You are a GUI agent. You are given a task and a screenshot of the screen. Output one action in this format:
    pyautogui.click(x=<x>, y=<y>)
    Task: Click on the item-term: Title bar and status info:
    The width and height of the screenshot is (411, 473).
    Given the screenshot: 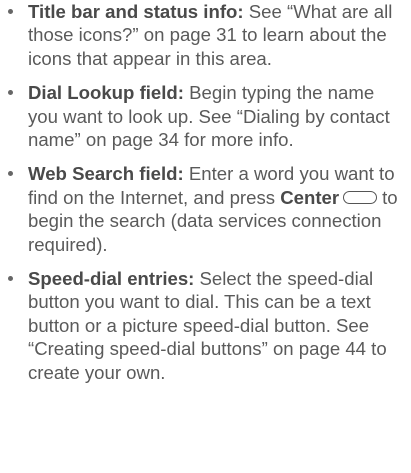 What is the action you would take?
    pyautogui.click(x=136, y=11)
    